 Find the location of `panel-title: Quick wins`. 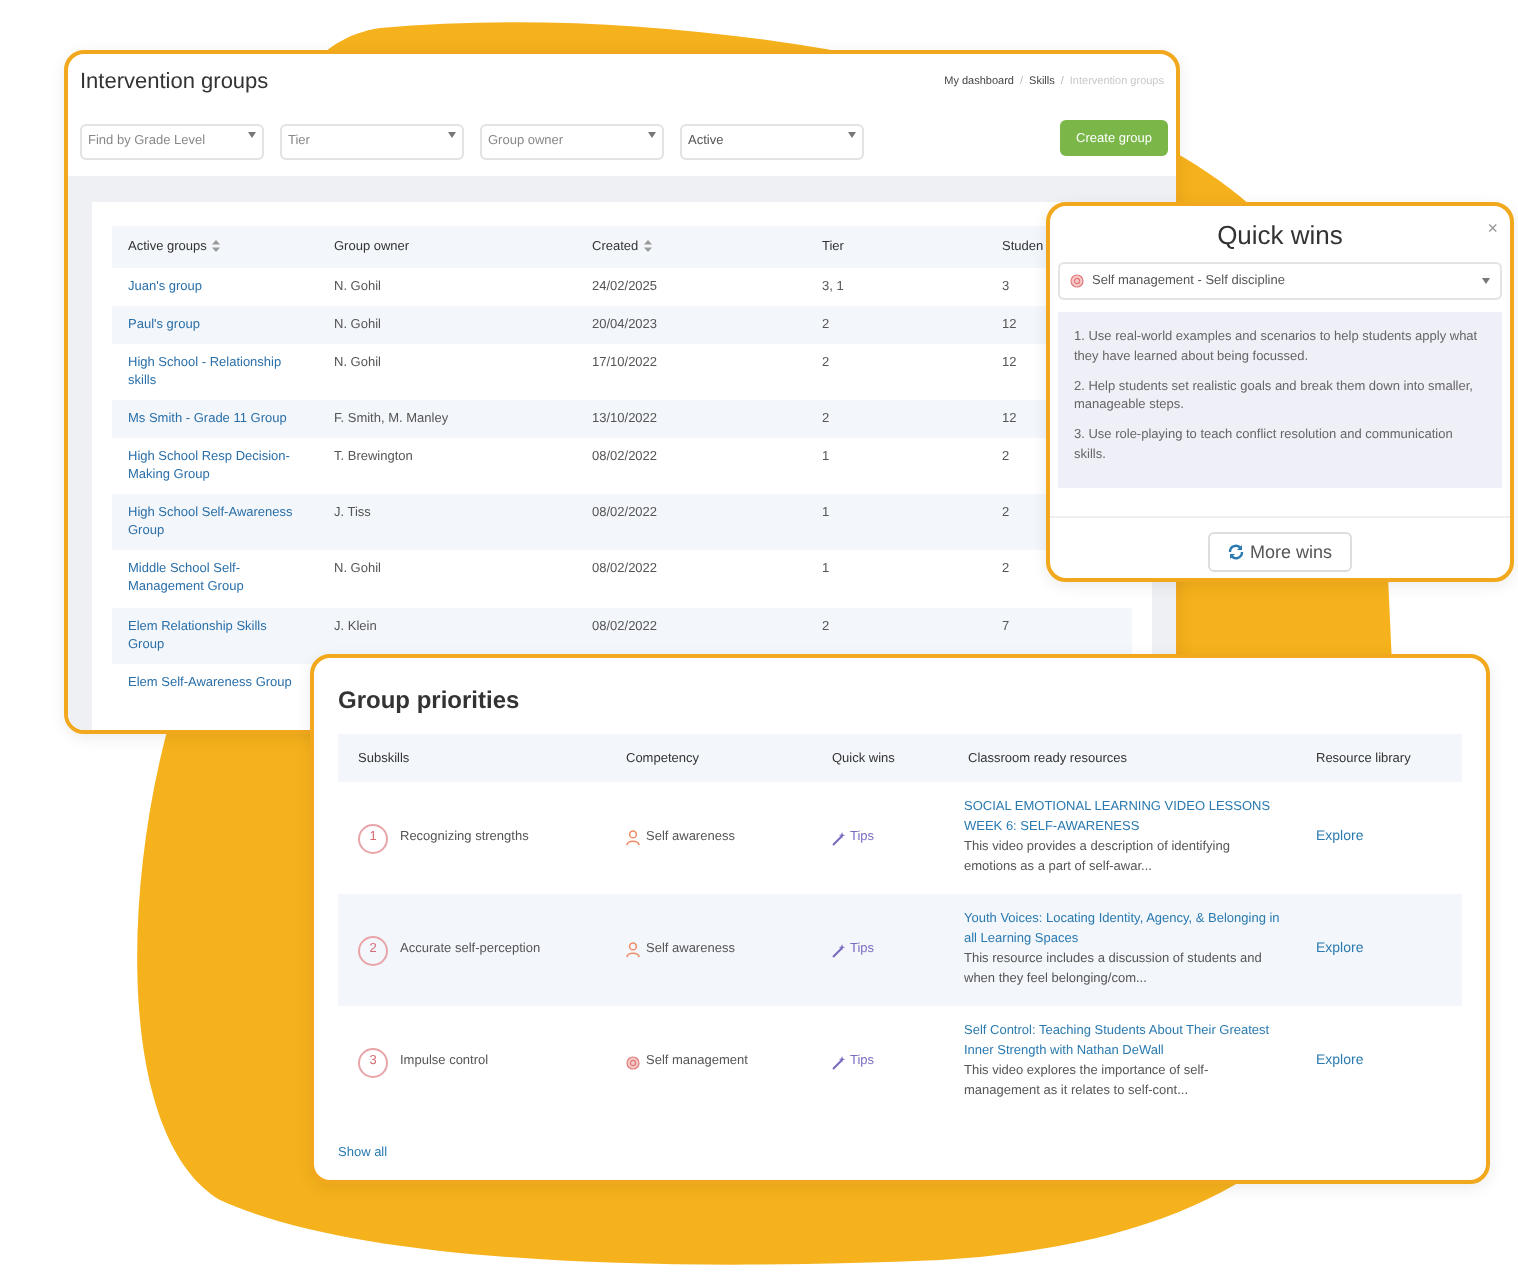

panel-title: Quick wins is located at coordinates (1280, 234).